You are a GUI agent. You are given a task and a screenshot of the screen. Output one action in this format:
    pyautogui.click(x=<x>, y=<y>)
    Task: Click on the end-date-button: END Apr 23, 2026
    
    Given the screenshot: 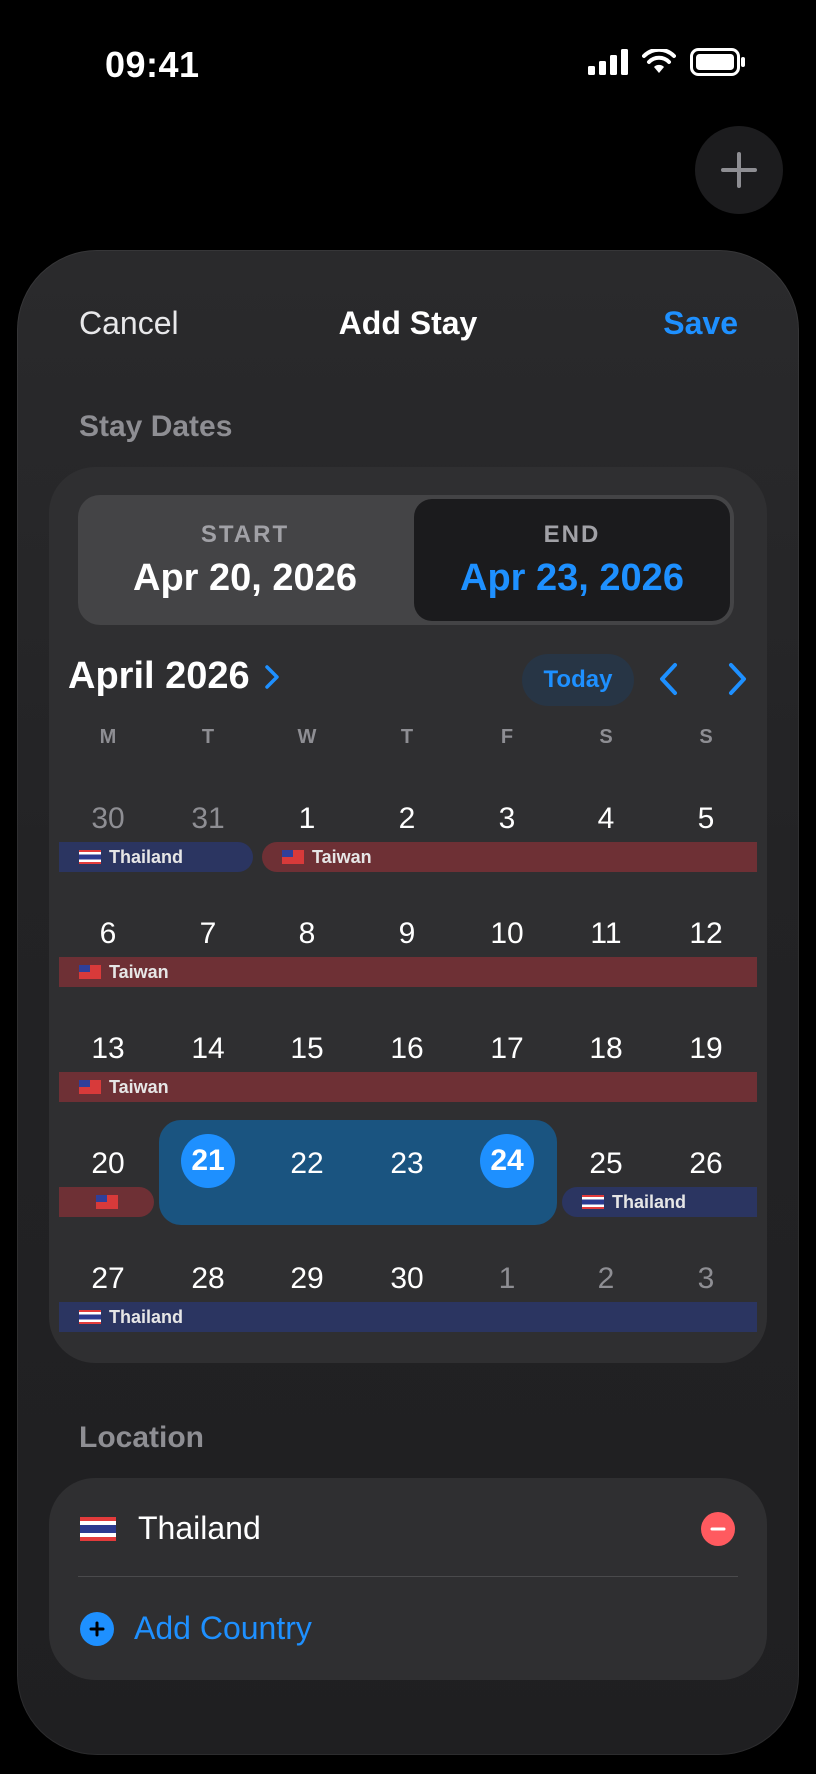 What is the action you would take?
    pyautogui.click(x=572, y=560)
    